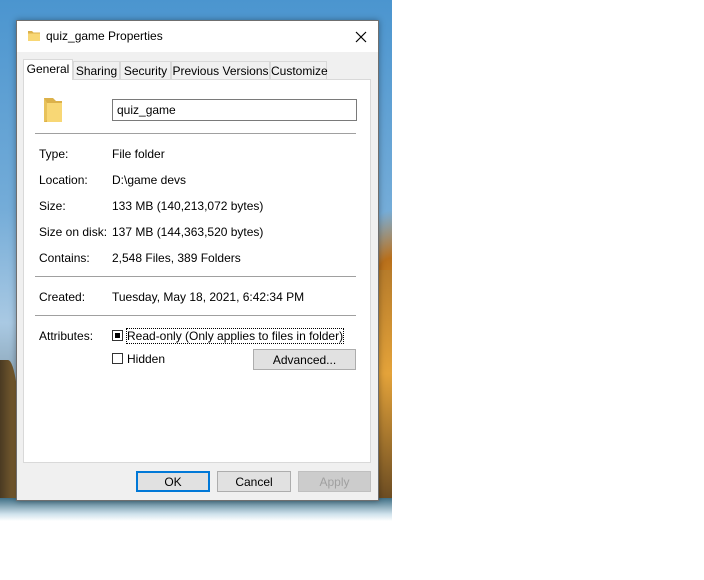  I want to click on cancel-button: Cancel, so click(254, 481).